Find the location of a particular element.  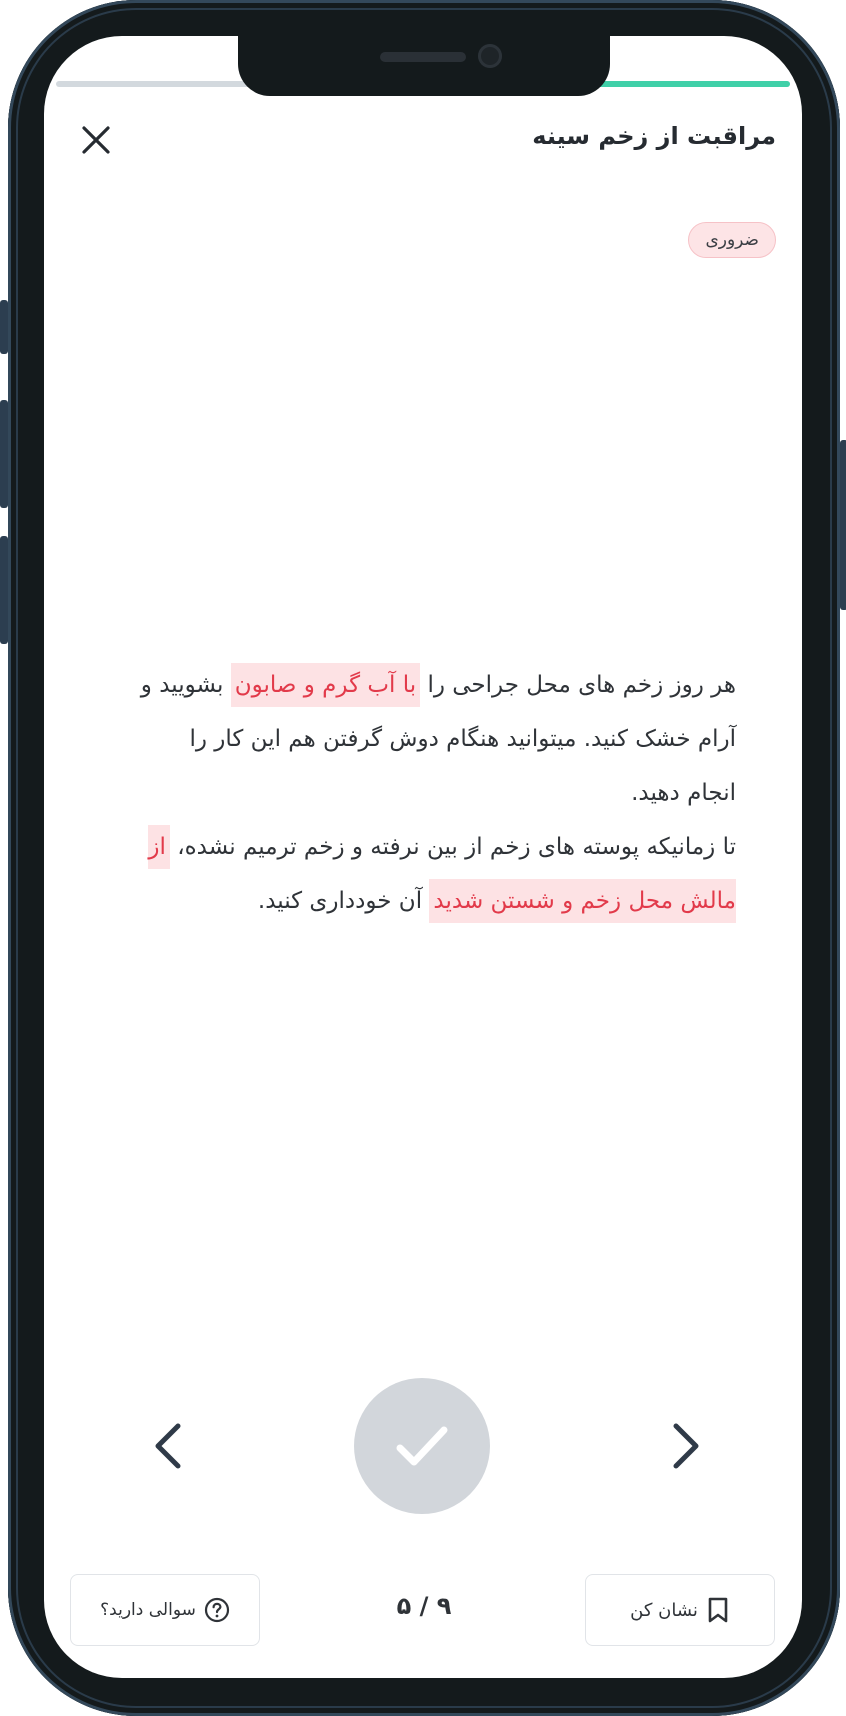

text-segment: آن خودداری کنید. is located at coordinates (340, 901).